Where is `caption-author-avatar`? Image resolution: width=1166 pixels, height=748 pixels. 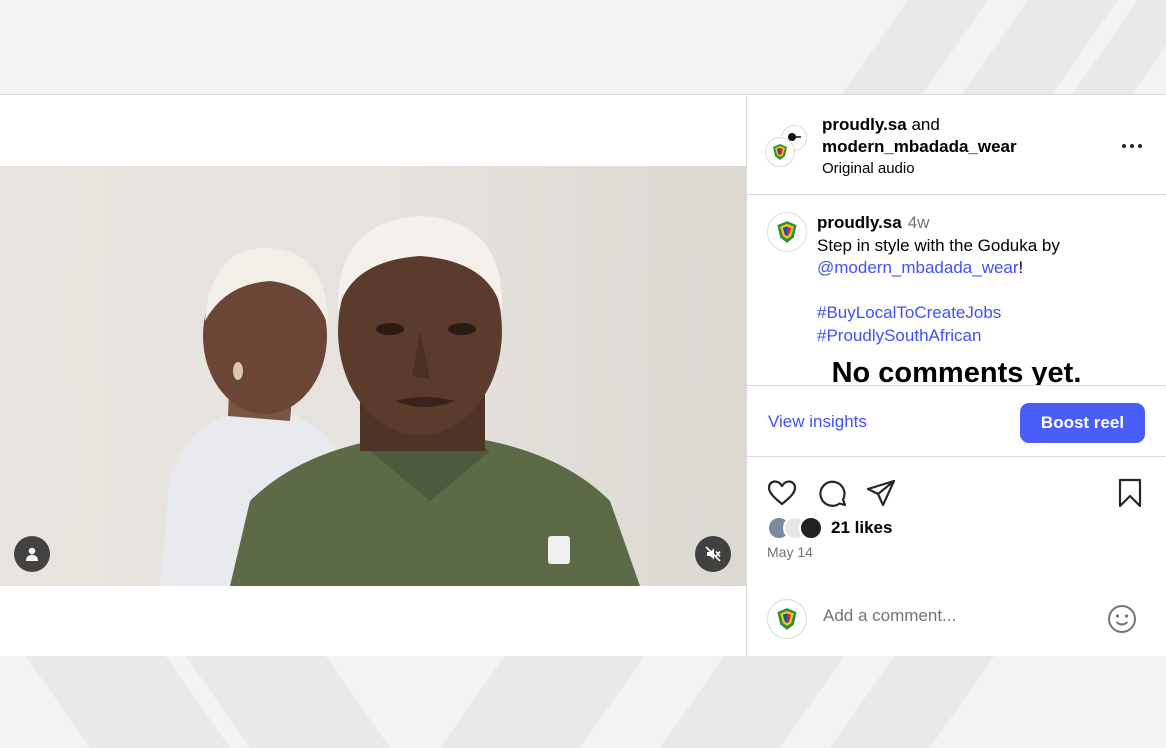
caption-author-avatar is located at coordinates (787, 232).